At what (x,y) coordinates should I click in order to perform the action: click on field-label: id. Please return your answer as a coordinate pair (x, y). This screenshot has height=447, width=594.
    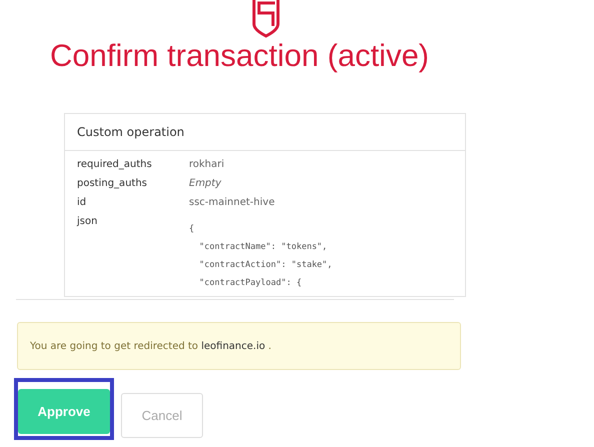
    Looking at the image, I should click on (82, 202).